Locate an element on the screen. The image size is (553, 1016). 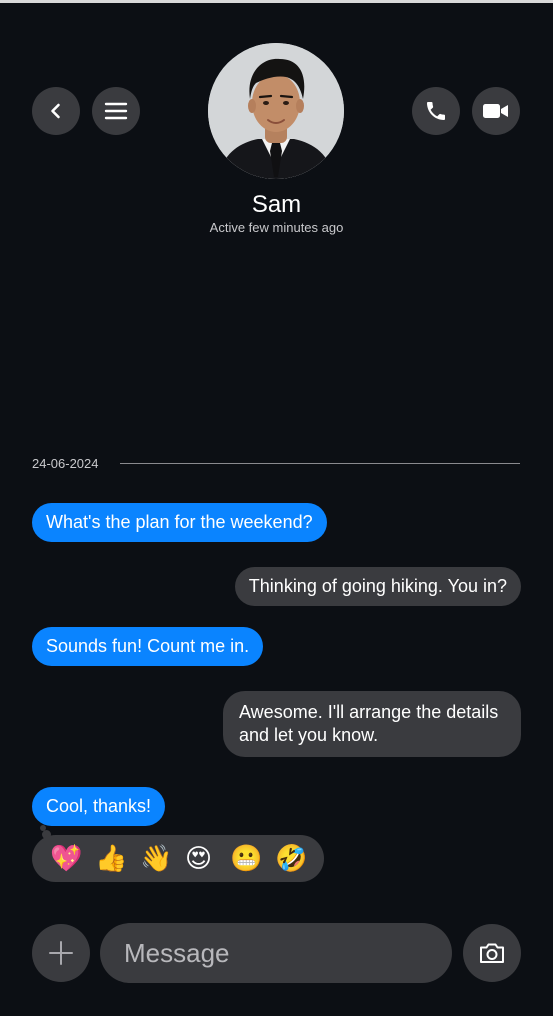
waving-hand-icon: 👋 is located at coordinates (162, 859).